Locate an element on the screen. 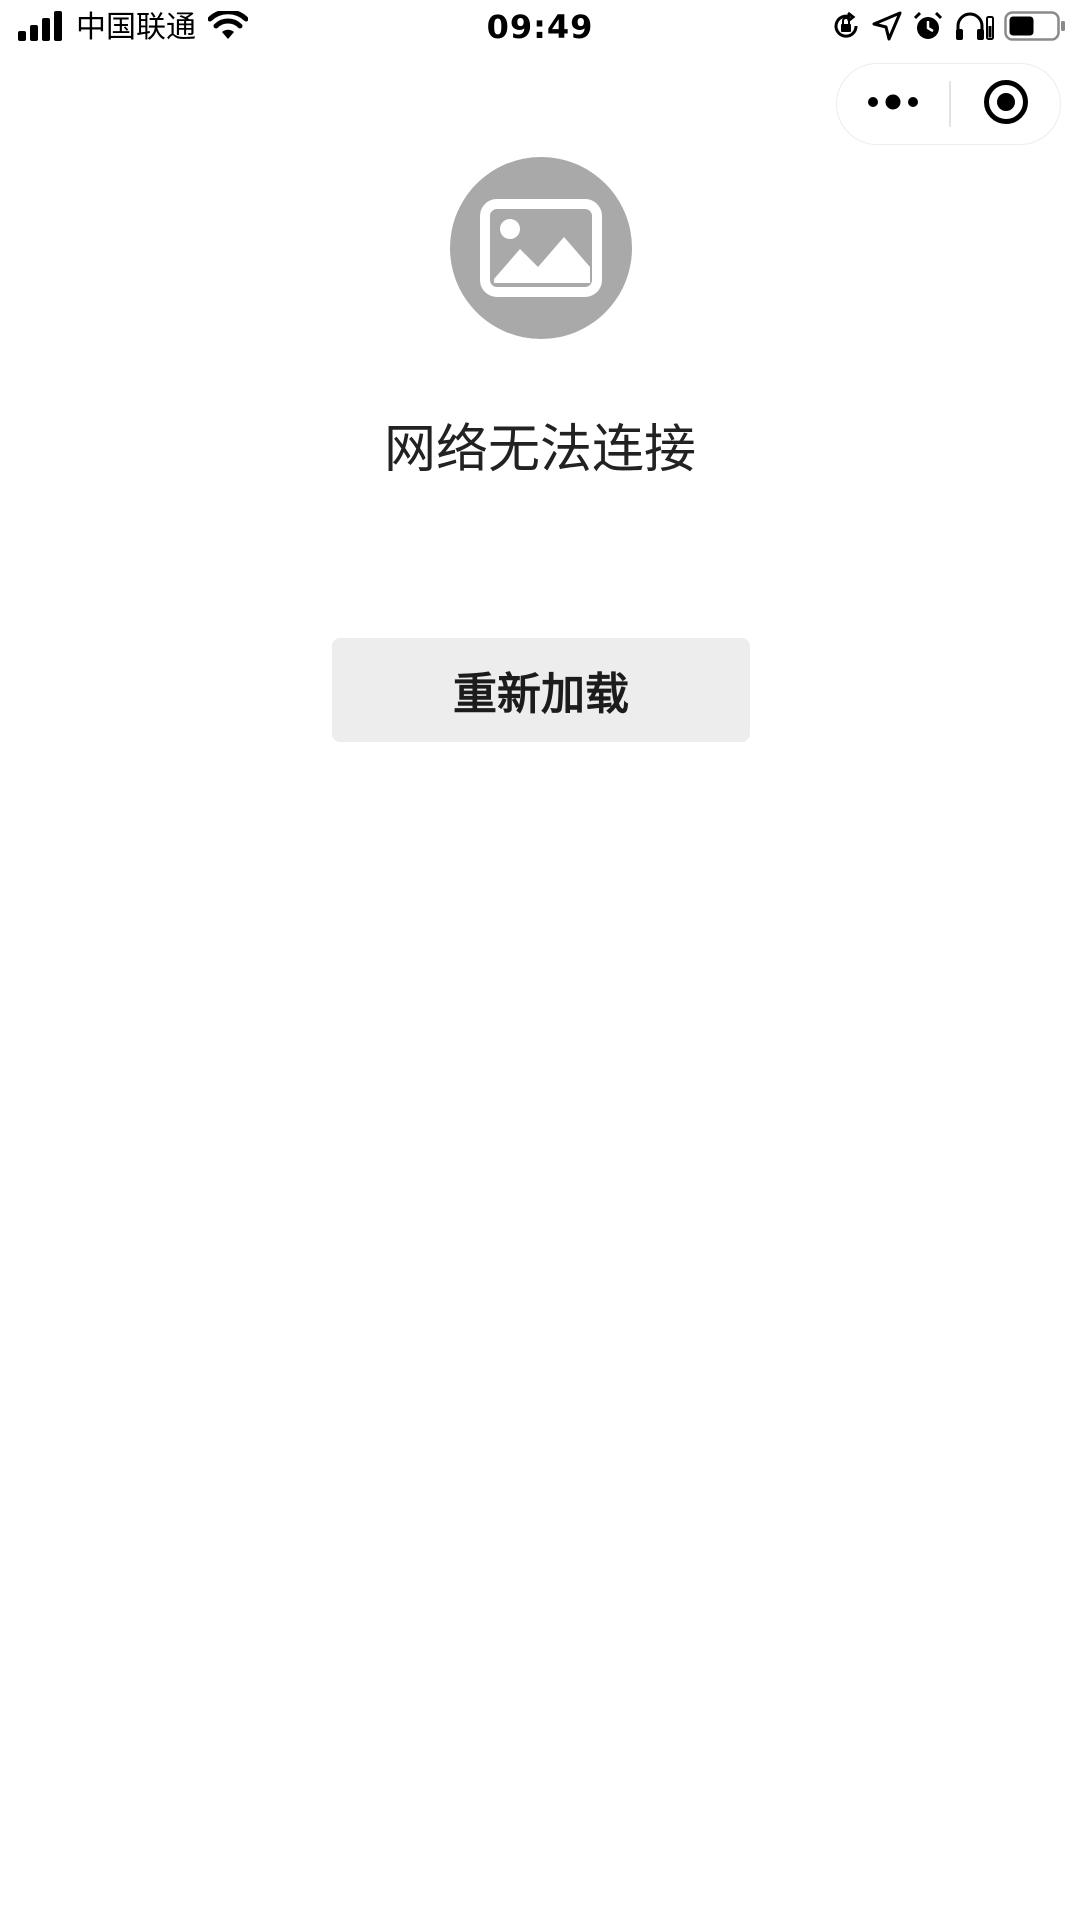  status-bar-right is located at coordinates (948, 28).